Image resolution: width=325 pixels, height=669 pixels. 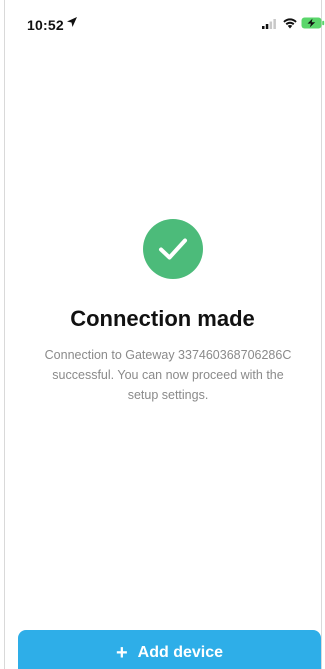 What do you see at coordinates (45, 25) in the screenshot?
I see `status-time: 10:52` at bounding box center [45, 25].